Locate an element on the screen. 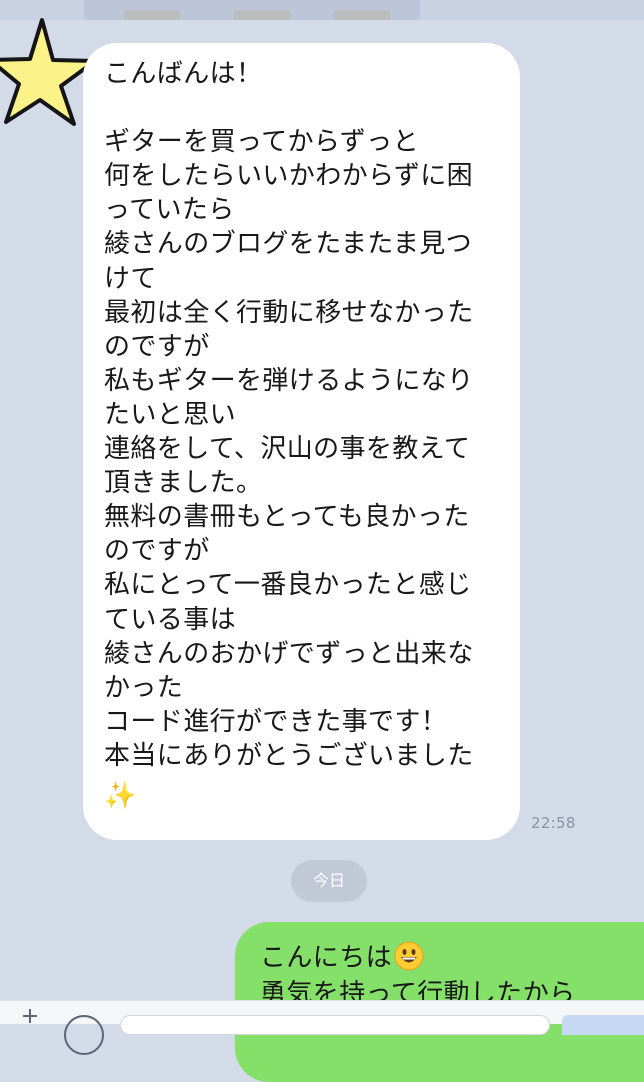  date-separator: 今日 is located at coordinates (329, 881).